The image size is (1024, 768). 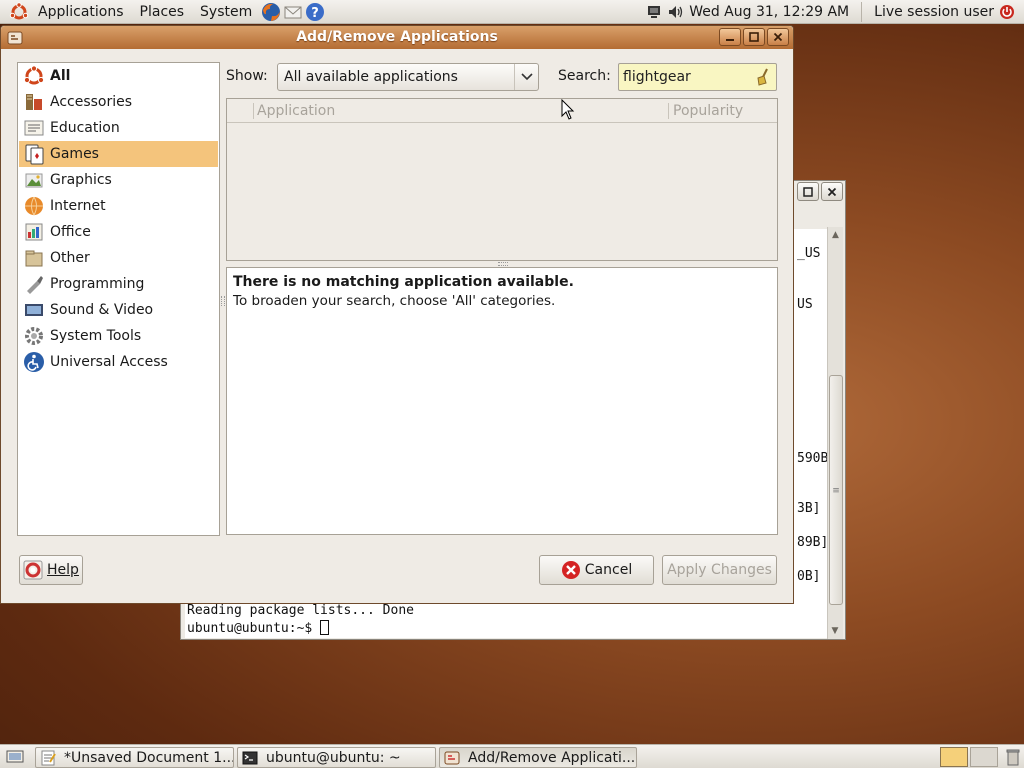 I want to click on category-label: All, so click(x=60, y=76).